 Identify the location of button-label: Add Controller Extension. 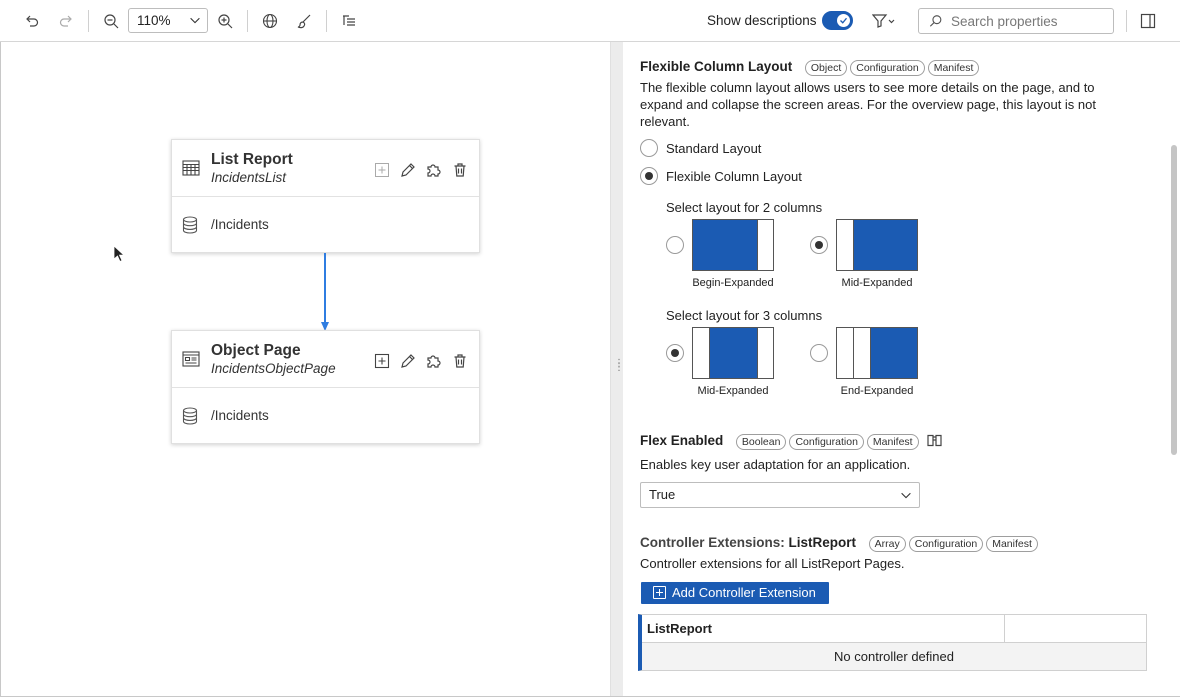
(744, 592).